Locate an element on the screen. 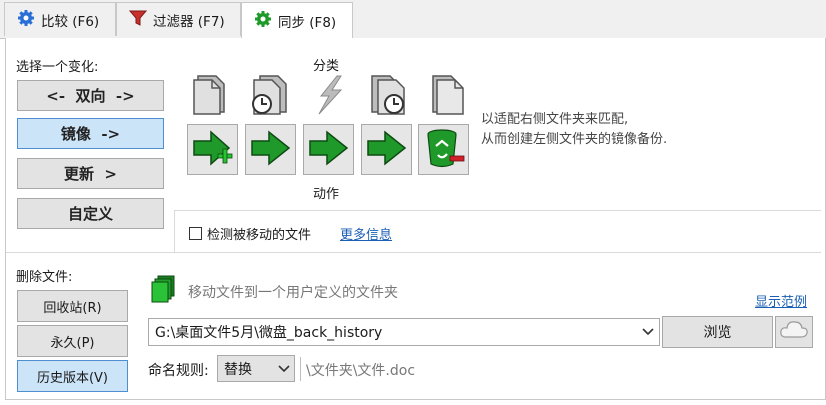 Image resolution: width=826 pixels, height=405 pixels. variant-update-button: 更新 > is located at coordinates (90, 173).